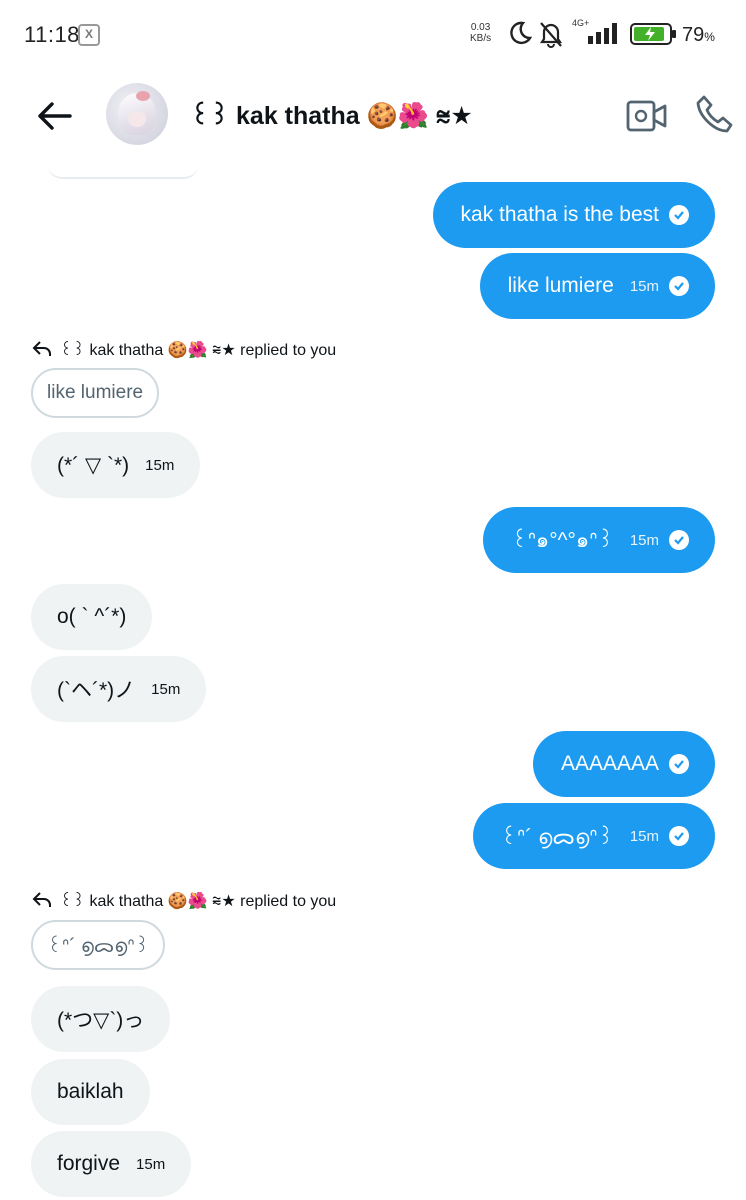 This screenshot has width=746, height=1200. Describe the element at coordinates (98, 945) in the screenshot. I see `quoted-message: ꒰ᐢ´ ൭ᯅ൭ᐢ꒱` at that location.